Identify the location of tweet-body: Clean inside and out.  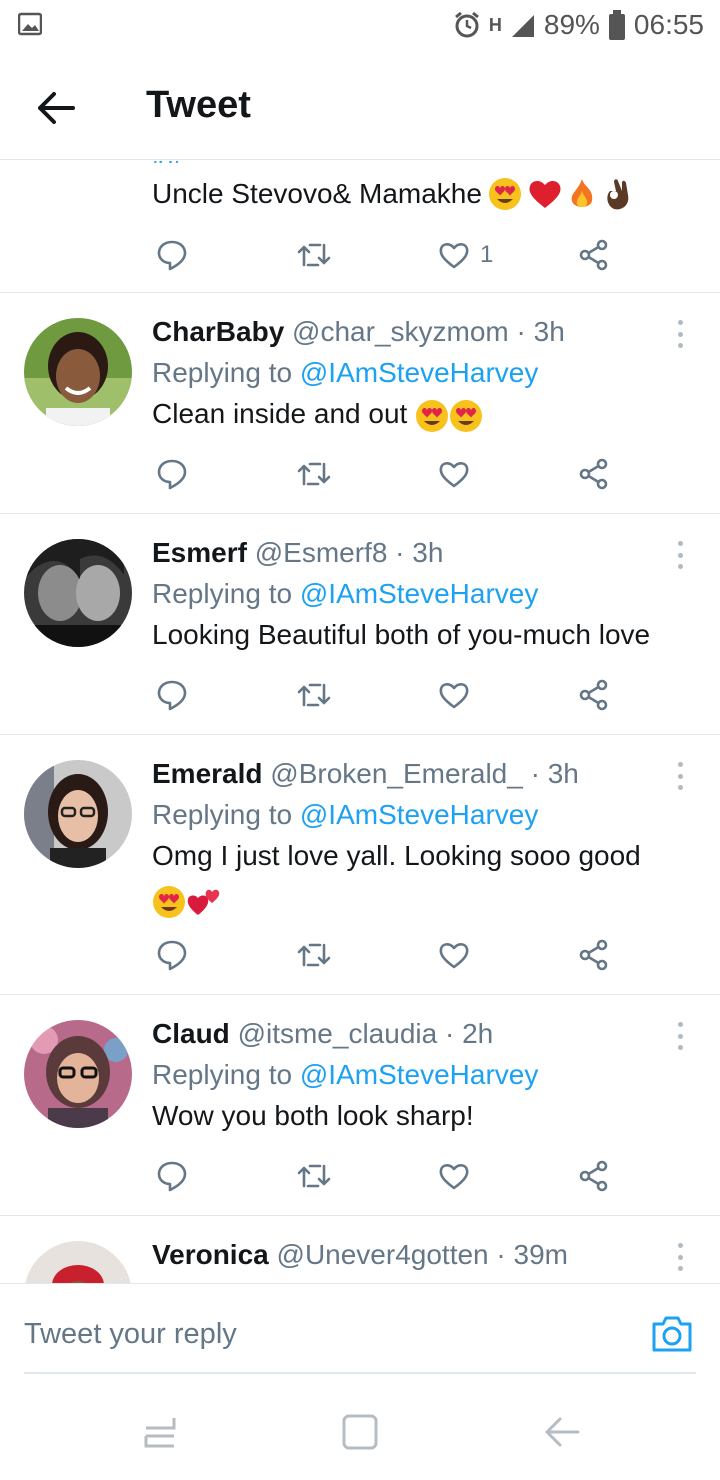
(424, 414).